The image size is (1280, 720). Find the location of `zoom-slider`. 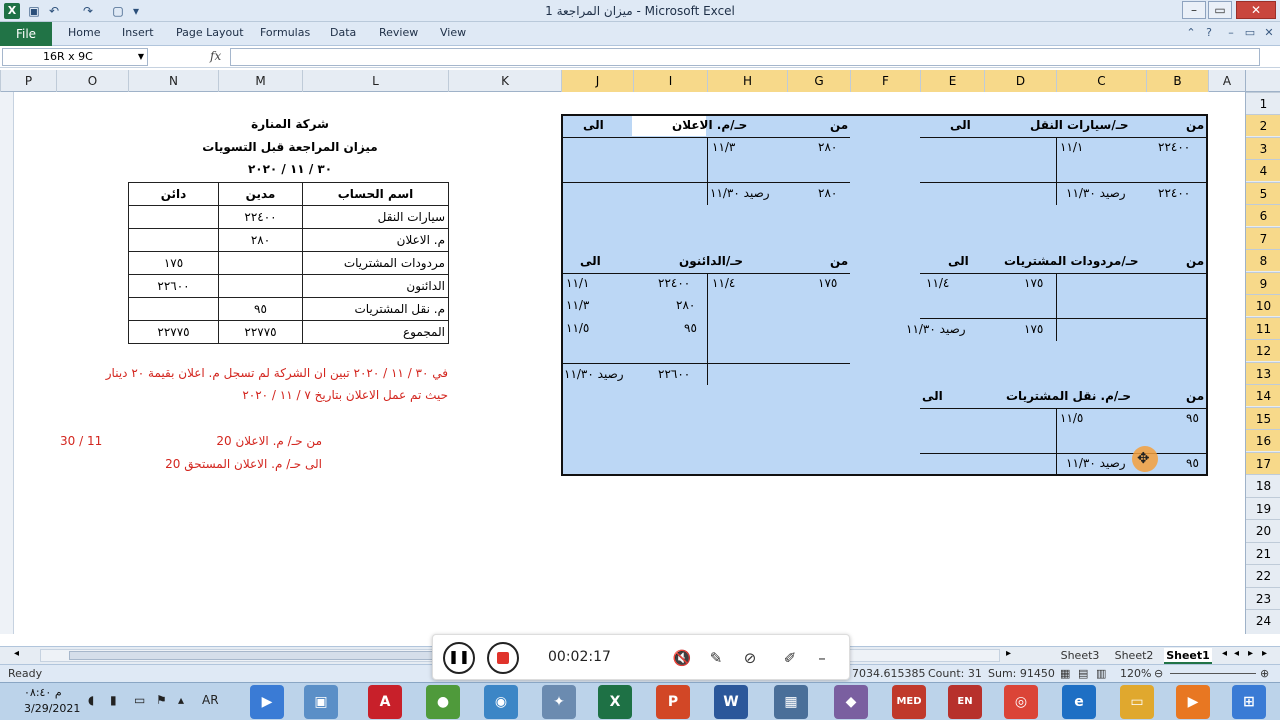

zoom-slider is located at coordinates (1213, 673).